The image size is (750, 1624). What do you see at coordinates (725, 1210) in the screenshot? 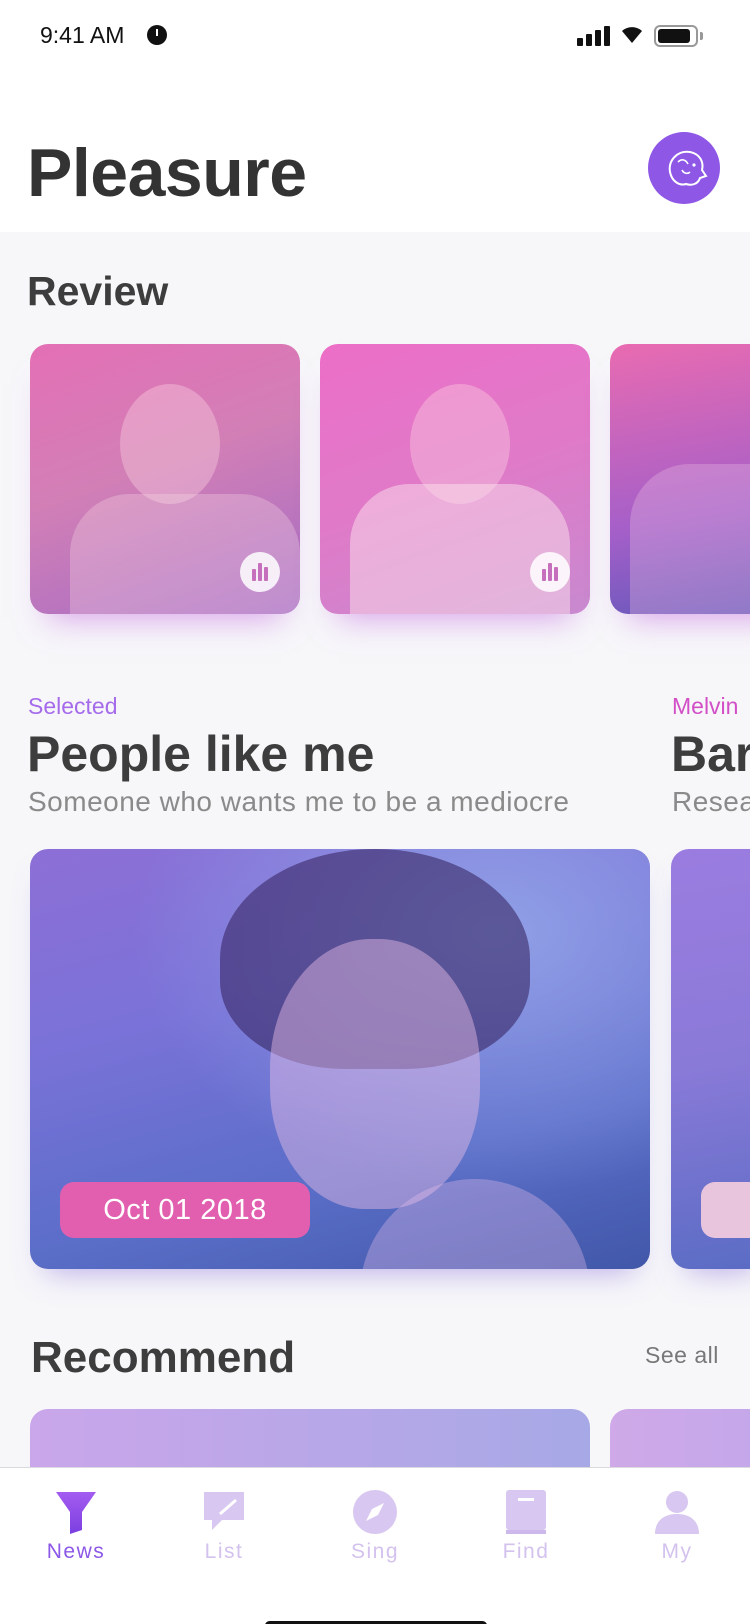
I see `date-badge` at bounding box center [725, 1210].